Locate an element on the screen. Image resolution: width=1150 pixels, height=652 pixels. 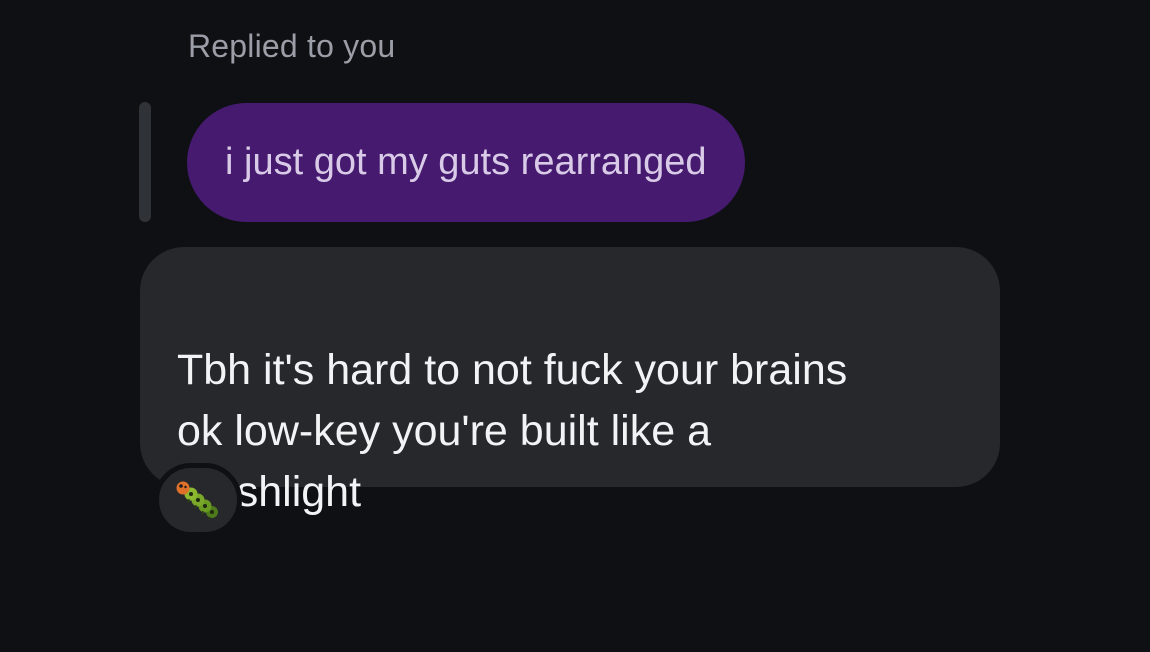
caterpillar-icon is located at coordinates (197, 500).